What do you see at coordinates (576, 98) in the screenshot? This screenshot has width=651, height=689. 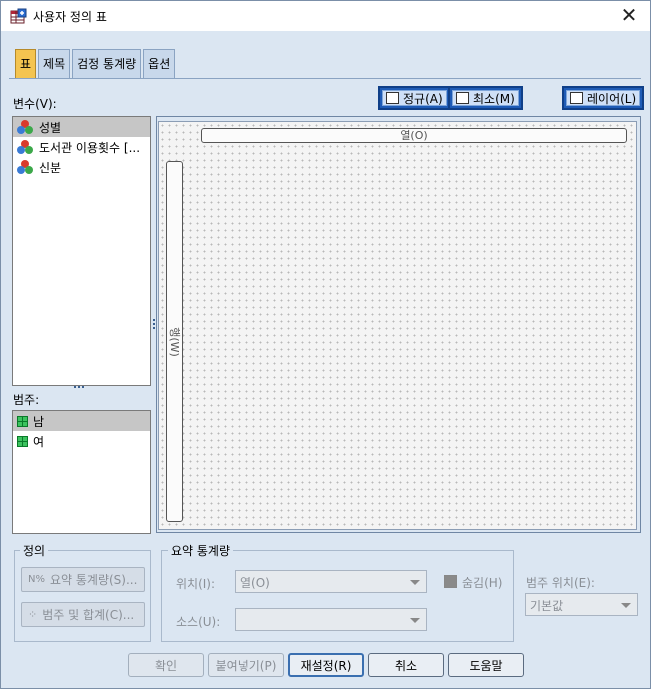 I see `layers-icon` at bounding box center [576, 98].